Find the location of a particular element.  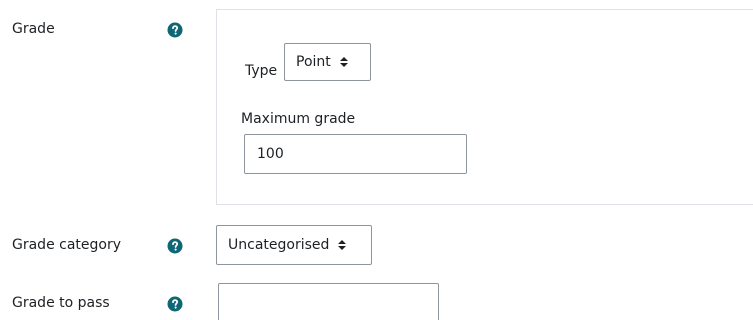

grade-label: Grade is located at coordinates (33, 29).